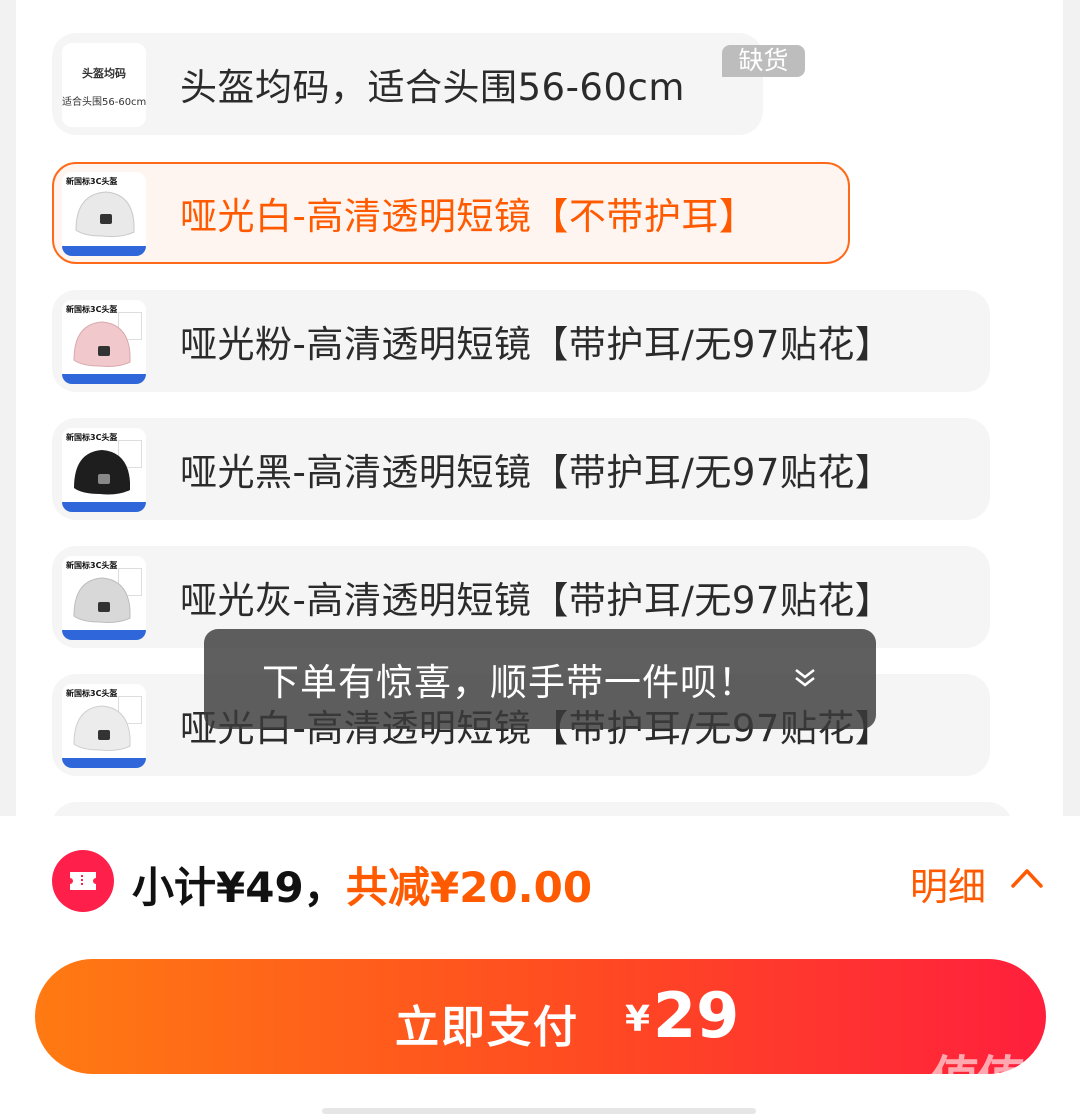 This screenshot has width=1080, height=1119. What do you see at coordinates (805, 678) in the screenshot?
I see `double-chevron-down-icon` at bounding box center [805, 678].